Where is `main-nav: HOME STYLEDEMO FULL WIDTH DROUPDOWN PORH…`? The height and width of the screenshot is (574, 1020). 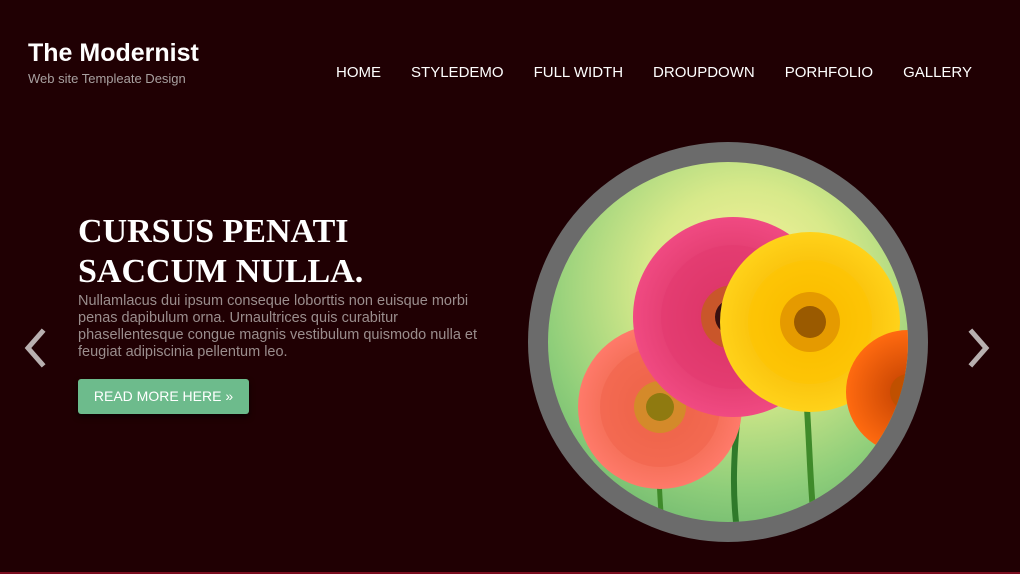 main-nav: HOME STYLEDEMO FULL WIDTH DROUPDOWN PORH… is located at coordinates (654, 73).